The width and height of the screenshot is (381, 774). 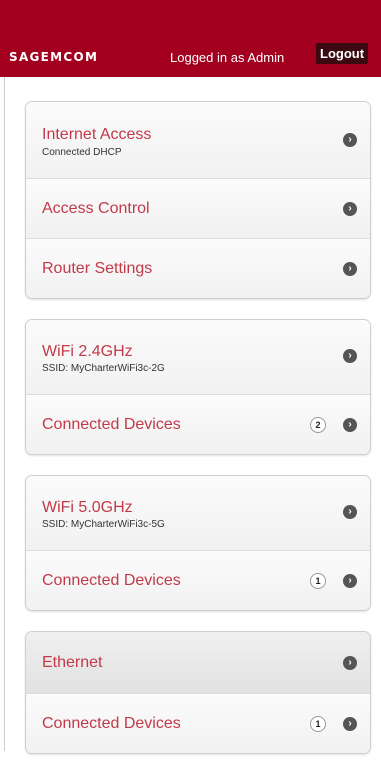 I want to click on sagemcom-logo: SAGEMCOM, so click(x=54, y=57).